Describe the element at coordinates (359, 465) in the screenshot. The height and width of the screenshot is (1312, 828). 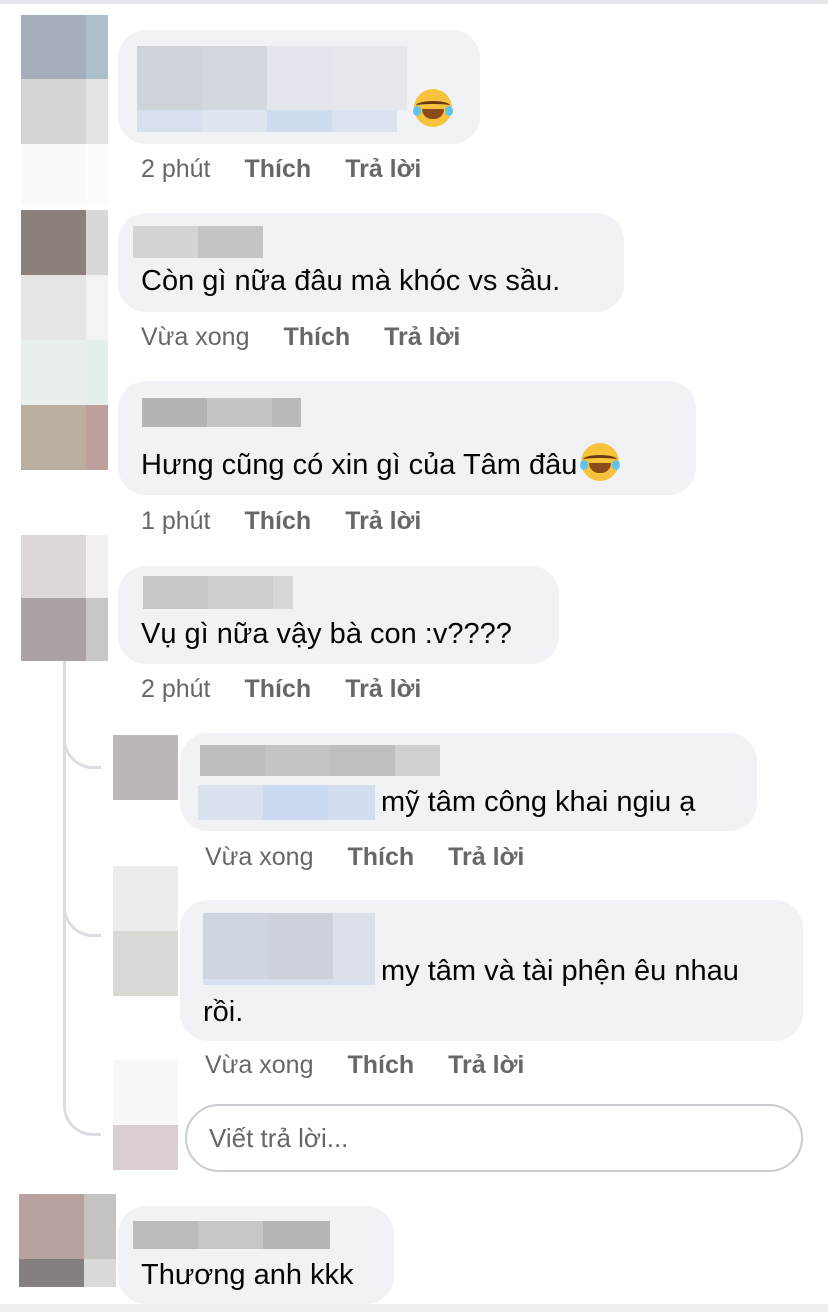
I see `comment-text-content: Hưng cũng có xin gì của Tâm đâu` at that location.